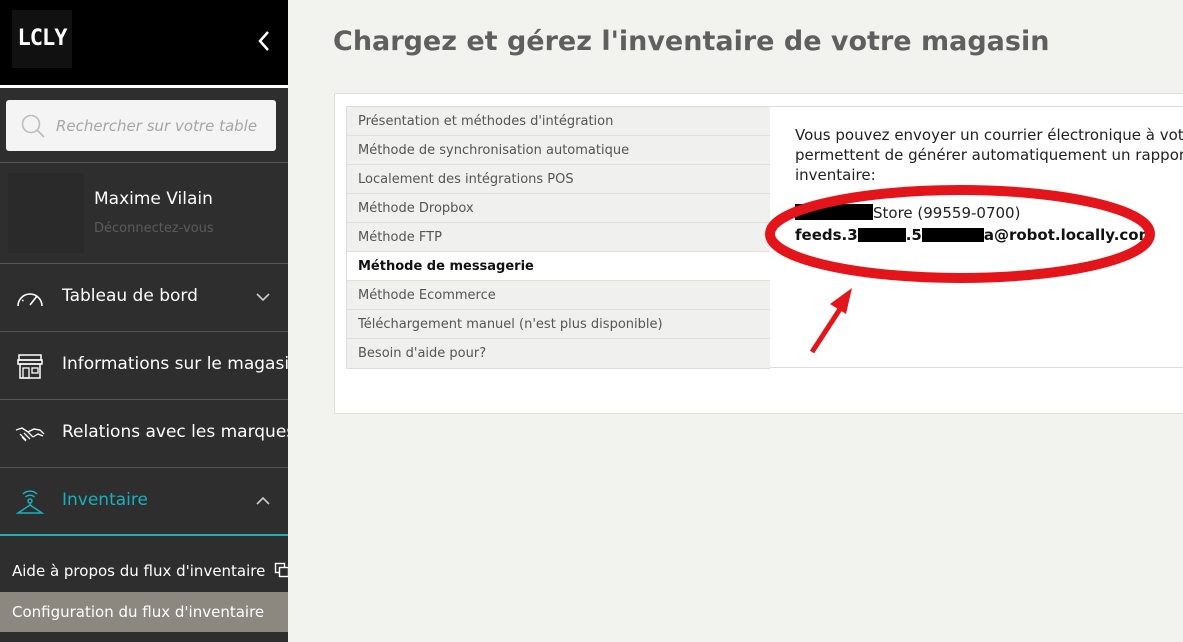 The height and width of the screenshot is (642, 1183). Describe the element at coordinates (46, 213) in the screenshot. I see `avatar` at that location.